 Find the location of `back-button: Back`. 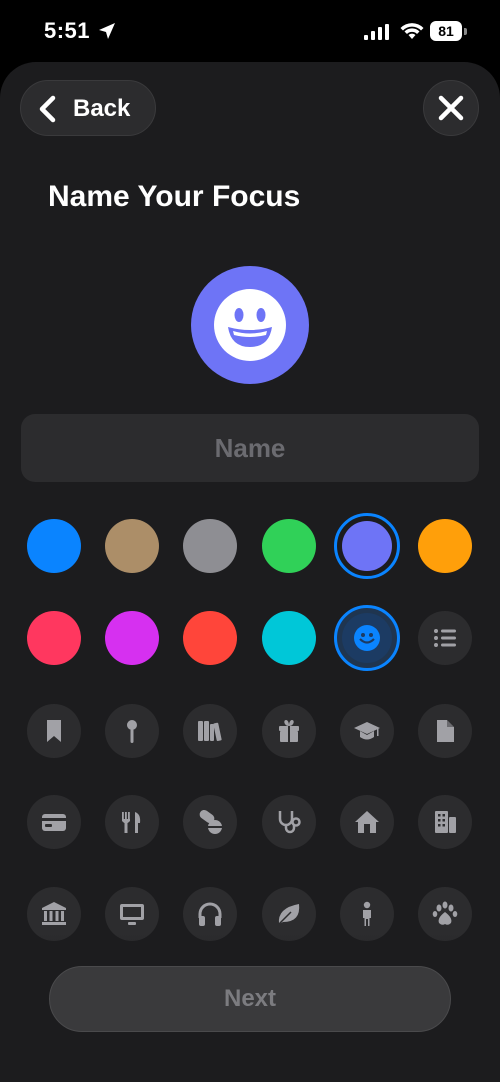

back-button: Back is located at coordinates (88, 108).